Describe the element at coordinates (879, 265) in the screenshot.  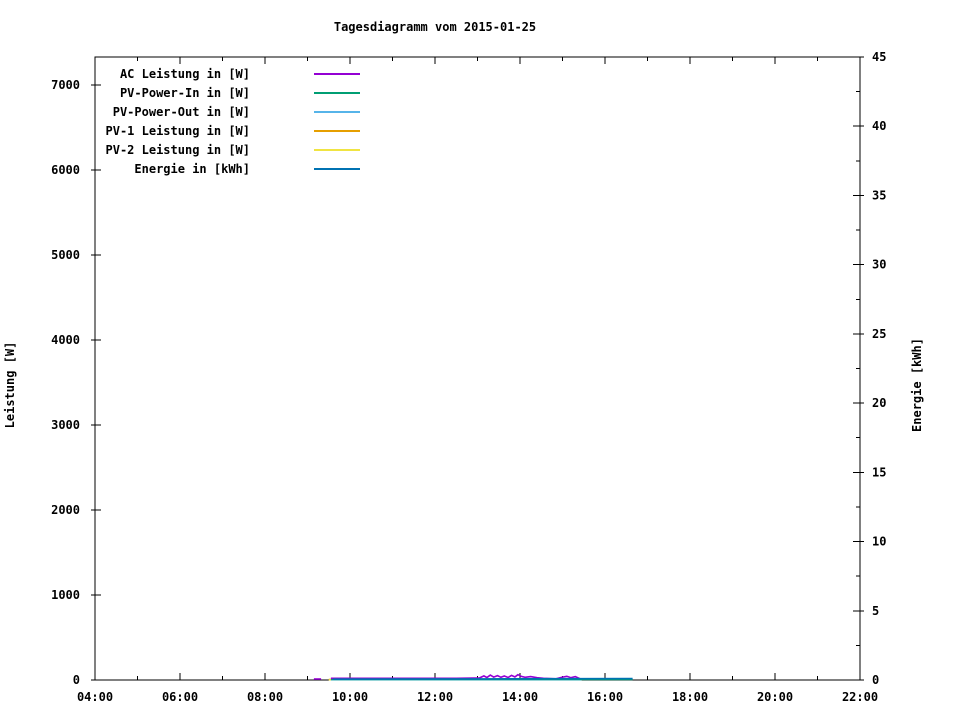
I see `y-right-tick-label: 30` at that location.